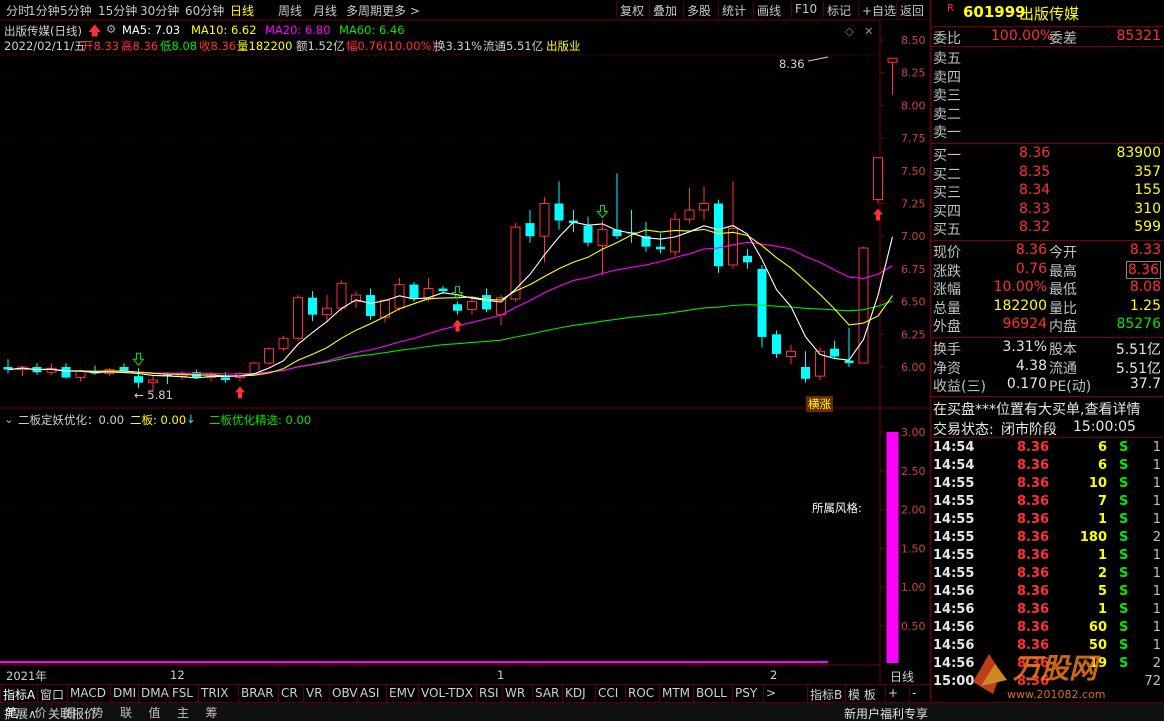 The height and width of the screenshot is (721, 1164). Describe the element at coordinates (1047, 307) in the screenshot. I see `stat-row: 总量 182200 量比 1.25` at that location.